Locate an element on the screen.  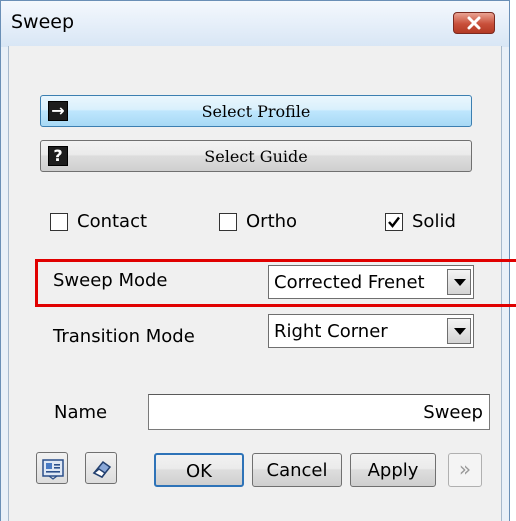
select-guide-button: ? Select Guide is located at coordinates (256, 156).